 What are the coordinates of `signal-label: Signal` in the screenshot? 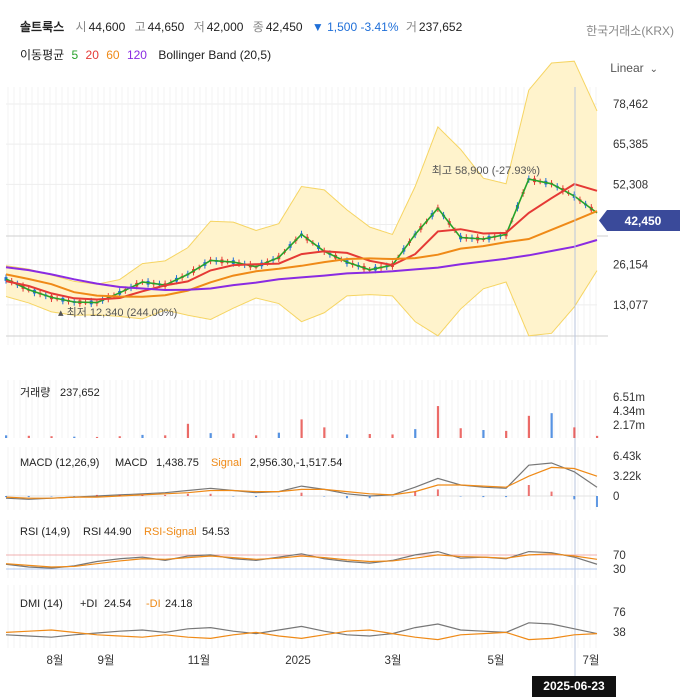 It's located at (226, 463).